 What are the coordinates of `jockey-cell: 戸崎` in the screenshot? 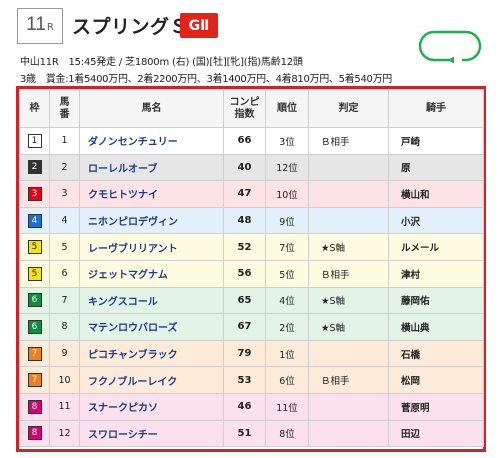 It's located at (436, 141).